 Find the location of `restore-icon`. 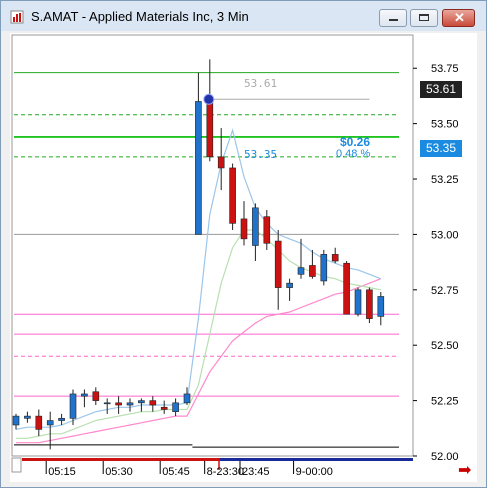

restore-icon is located at coordinates (424, 17).